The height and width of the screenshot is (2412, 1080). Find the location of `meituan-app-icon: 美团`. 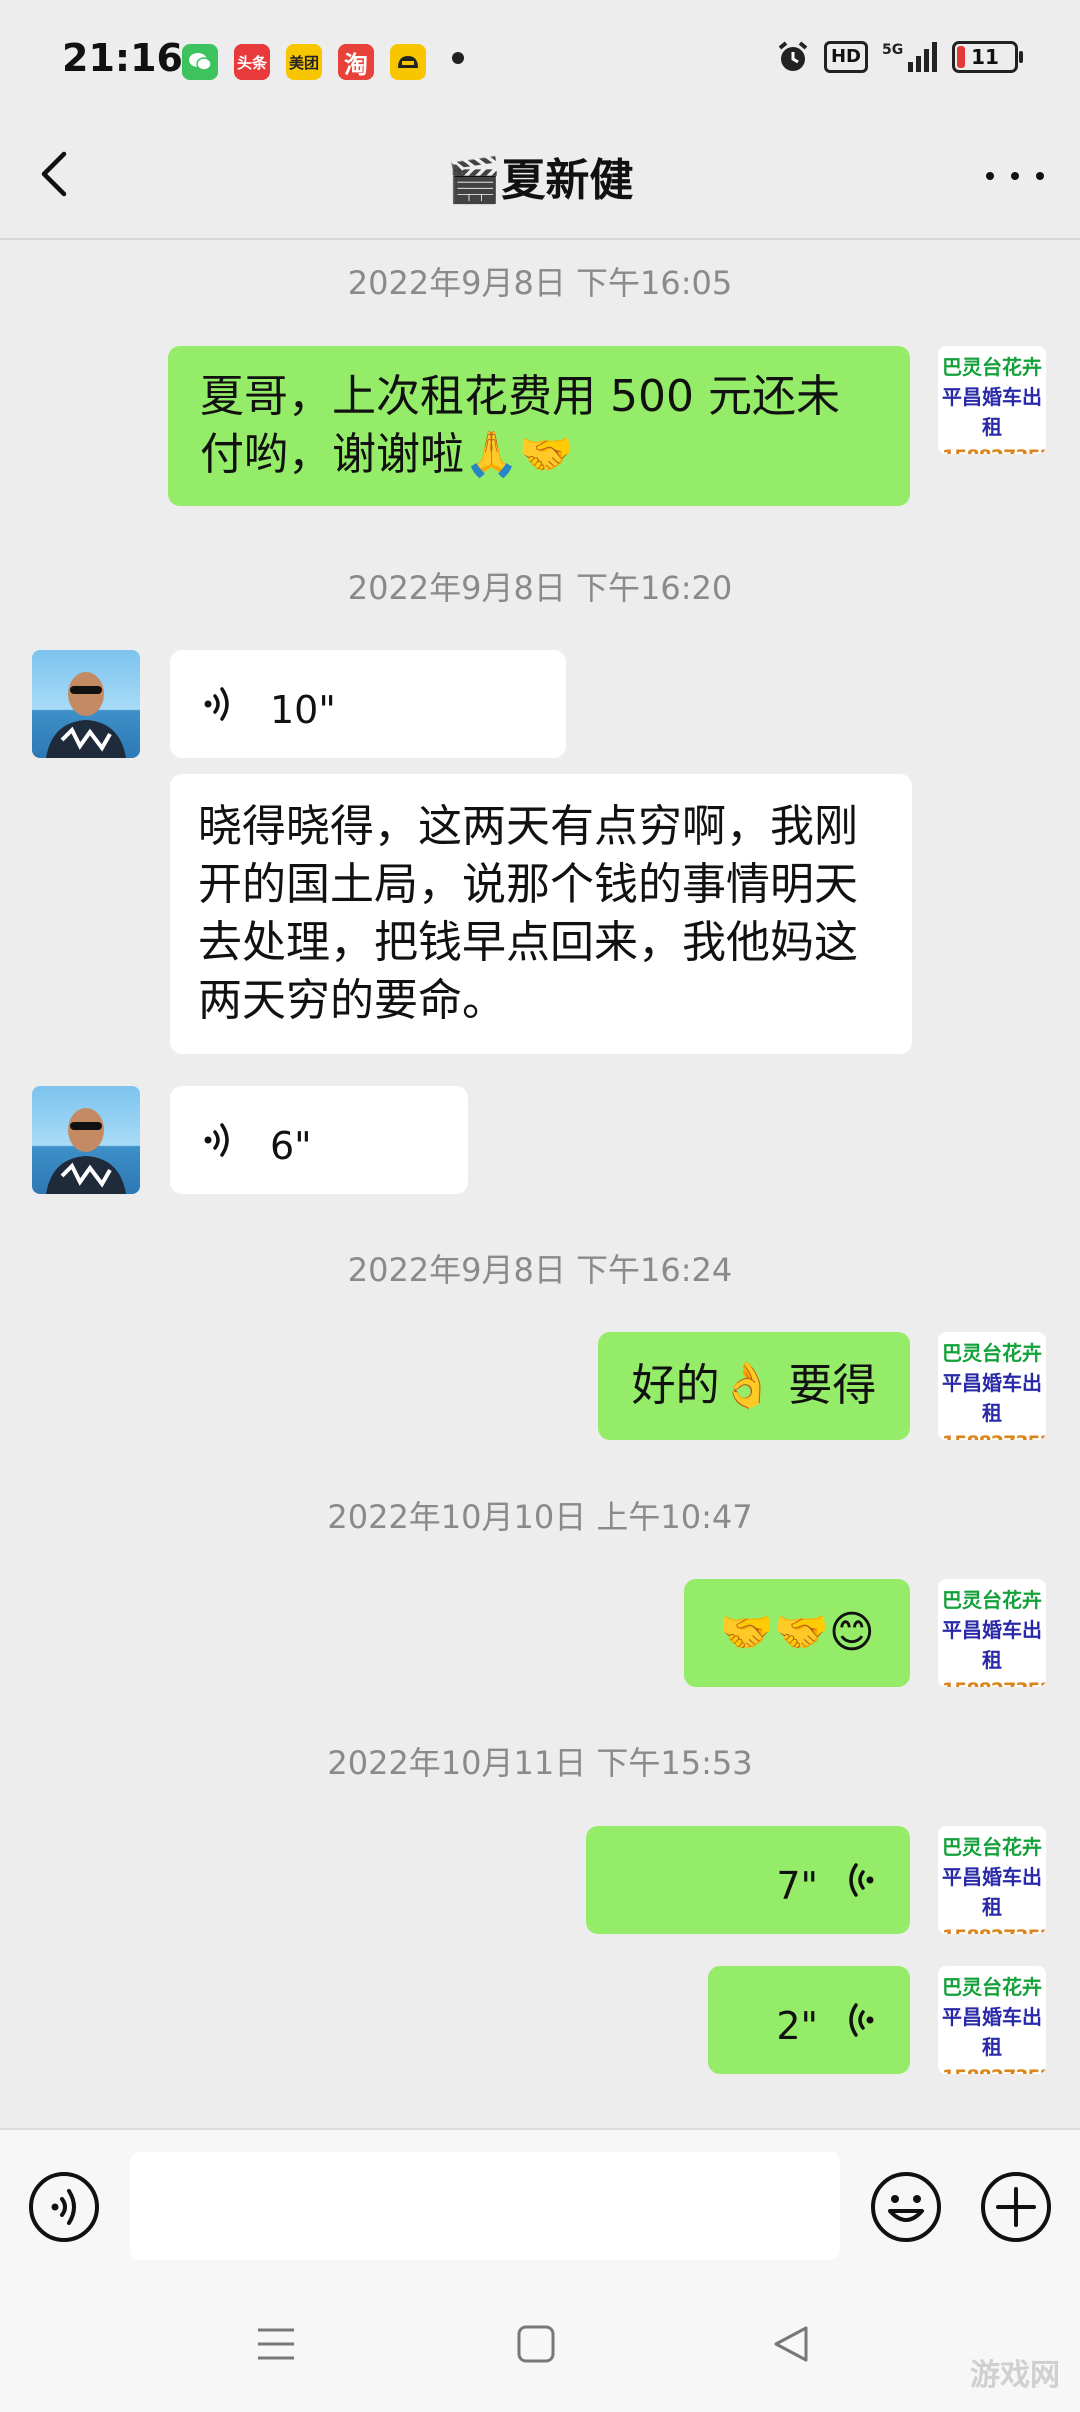

meituan-app-icon: 美团 is located at coordinates (304, 62).